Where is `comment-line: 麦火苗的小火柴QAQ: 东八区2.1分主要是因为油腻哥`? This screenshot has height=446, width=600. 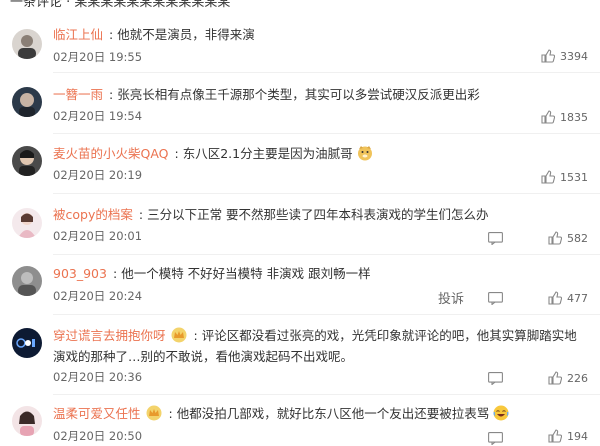 comment-line: 麦火苗的小火柴QAQ: 东八区2.1分主要是因为油腻哥 is located at coordinates (213, 155).